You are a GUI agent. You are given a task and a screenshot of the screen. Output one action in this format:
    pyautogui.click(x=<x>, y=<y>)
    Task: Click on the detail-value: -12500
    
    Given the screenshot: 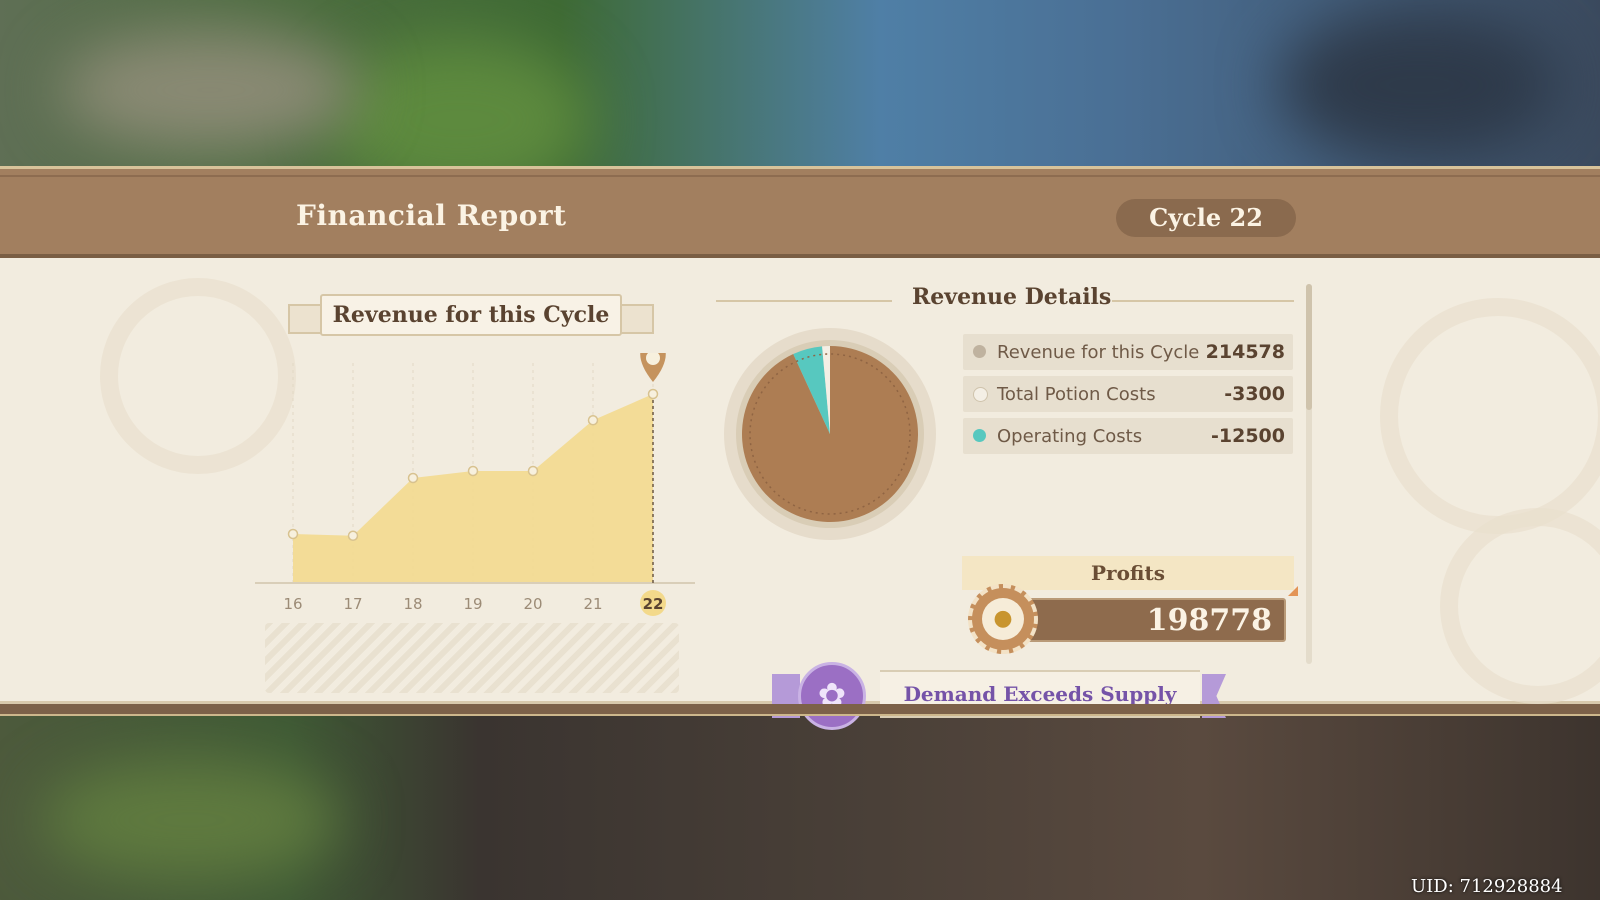 What is the action you would take?
    pyautogui.click(x=1248, y=436)
    